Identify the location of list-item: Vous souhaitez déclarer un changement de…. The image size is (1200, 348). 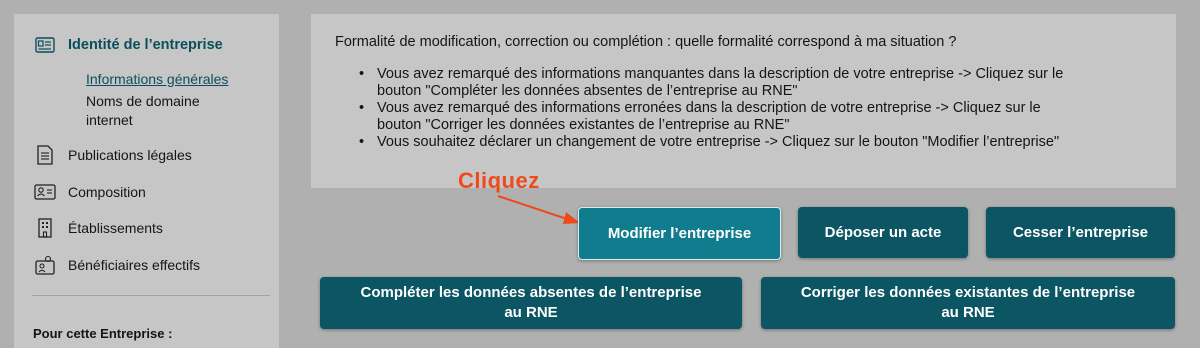
(757, 142).